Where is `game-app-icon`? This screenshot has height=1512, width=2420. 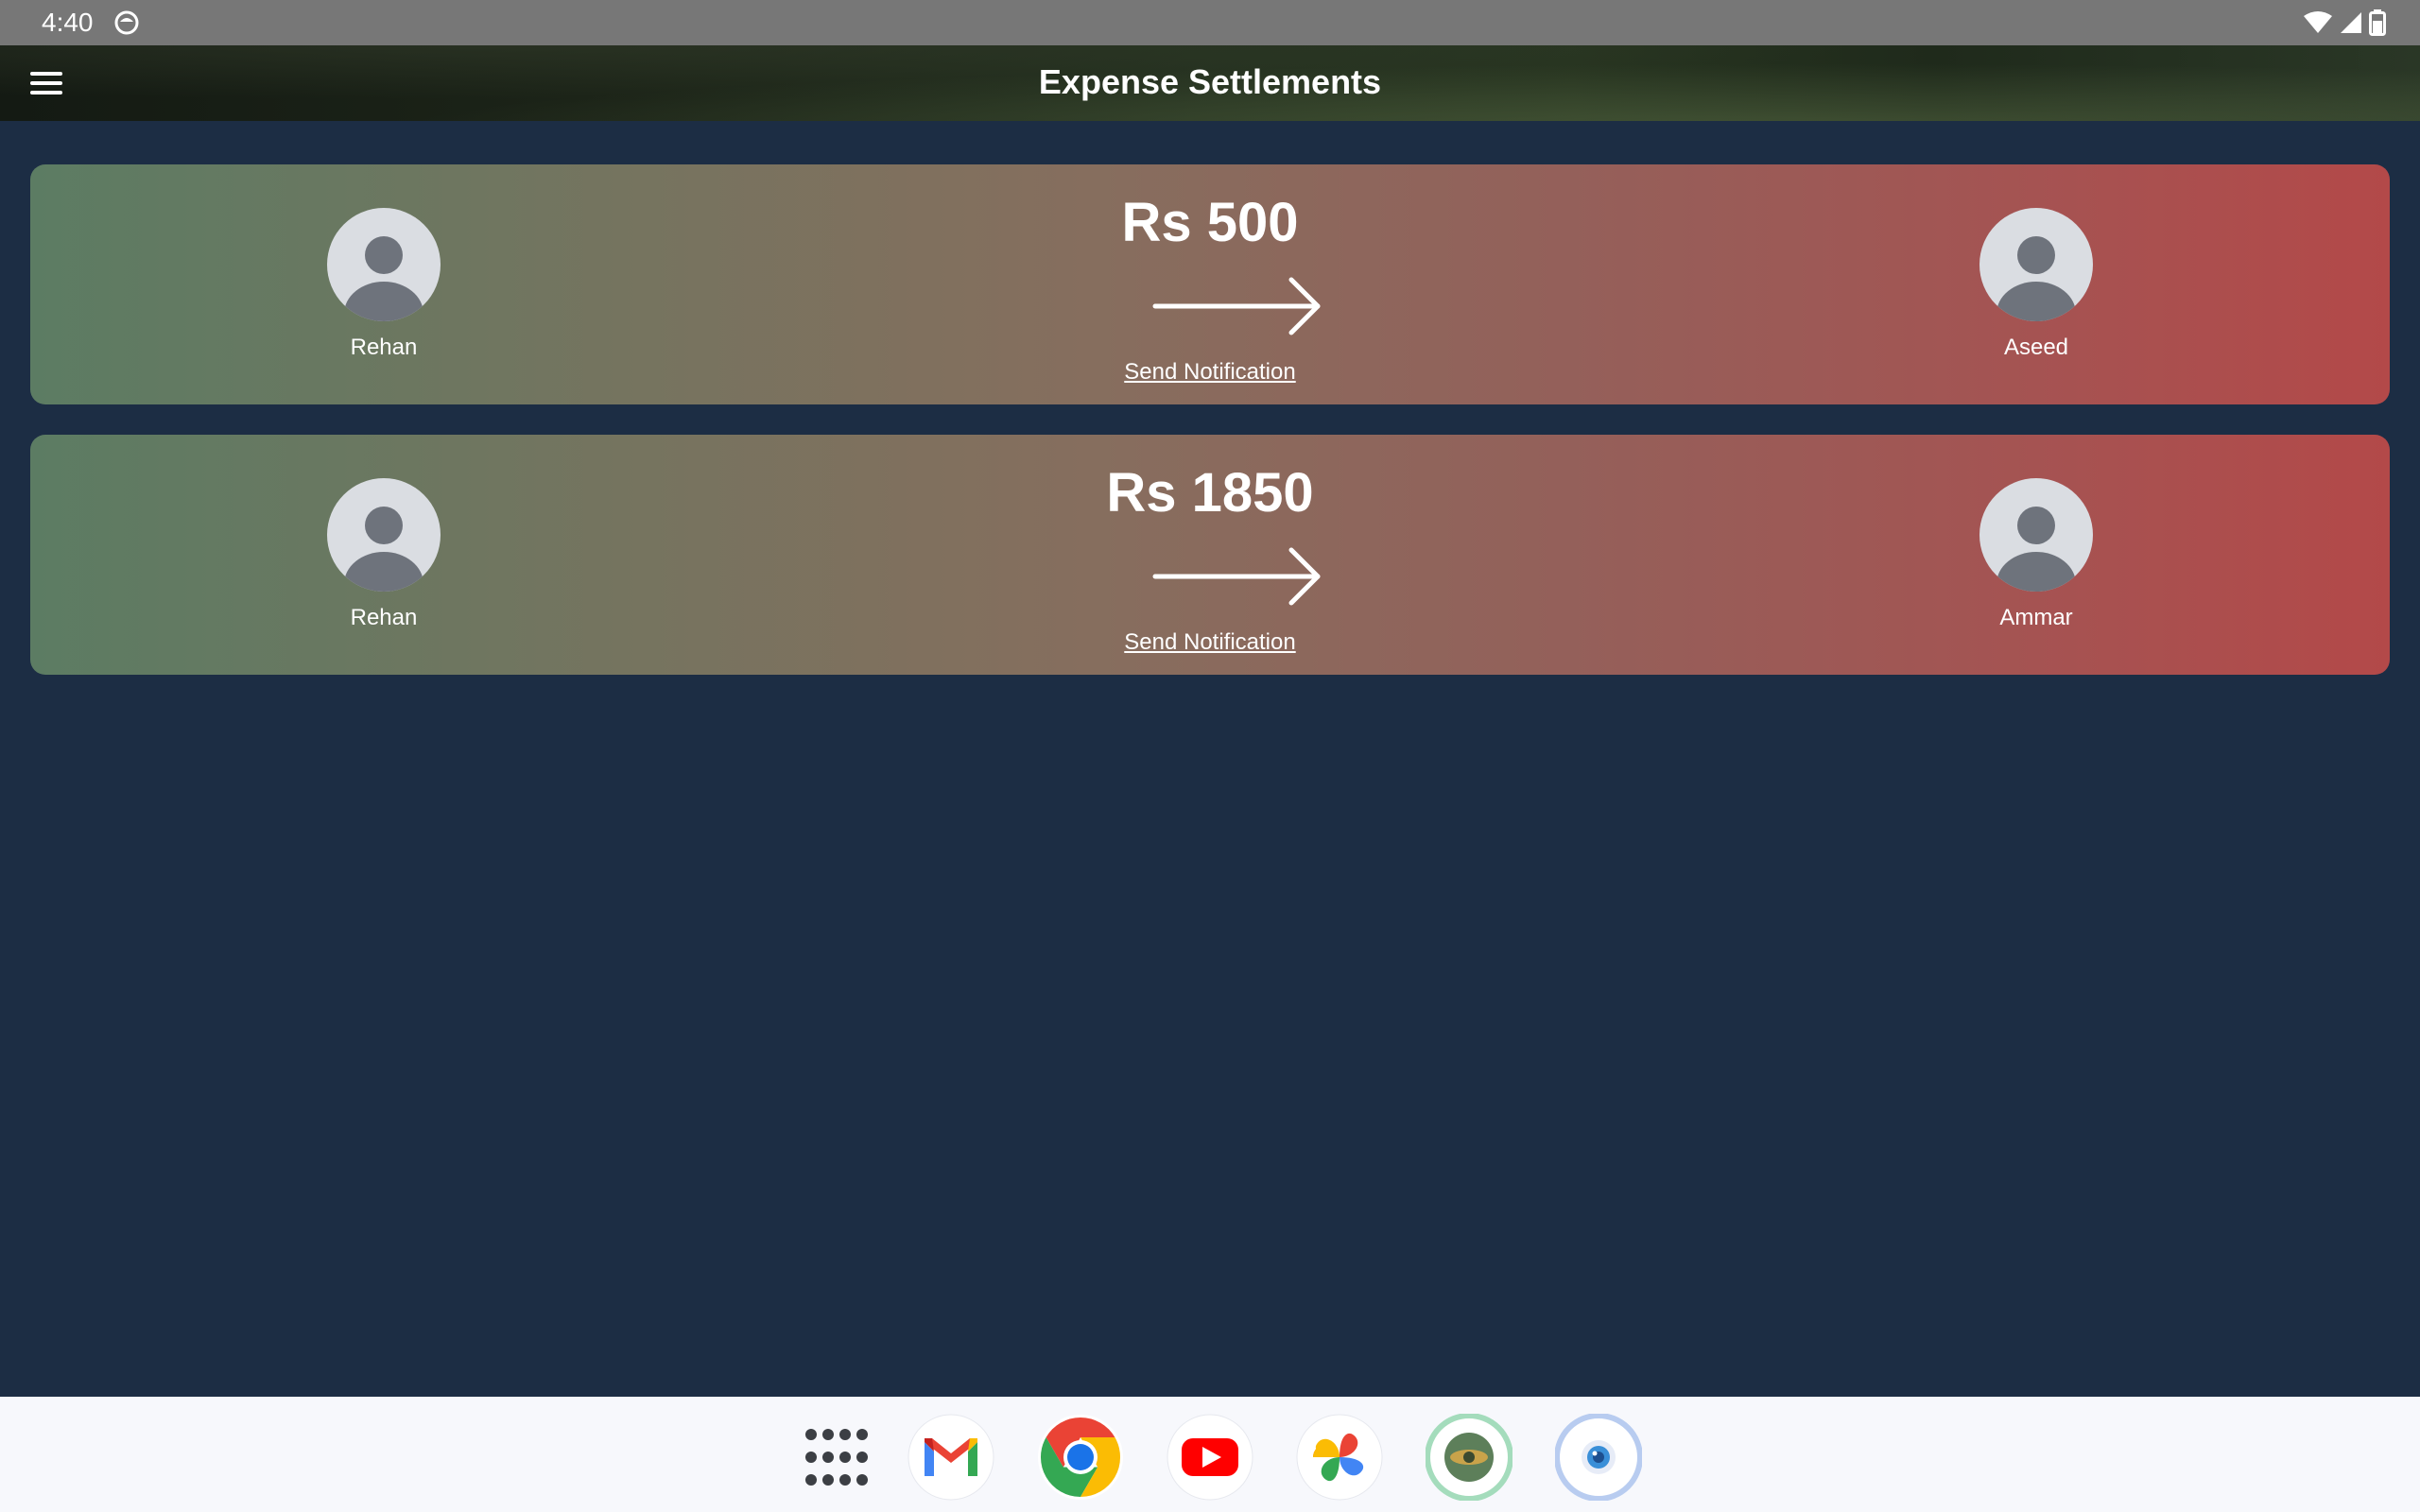
game-app-icon is located at coordinates (1469, 1457).